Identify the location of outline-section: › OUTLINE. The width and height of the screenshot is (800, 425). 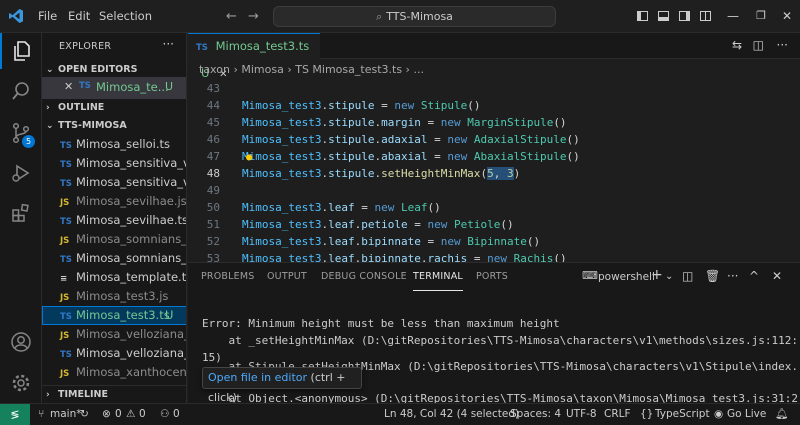
(114, 108).